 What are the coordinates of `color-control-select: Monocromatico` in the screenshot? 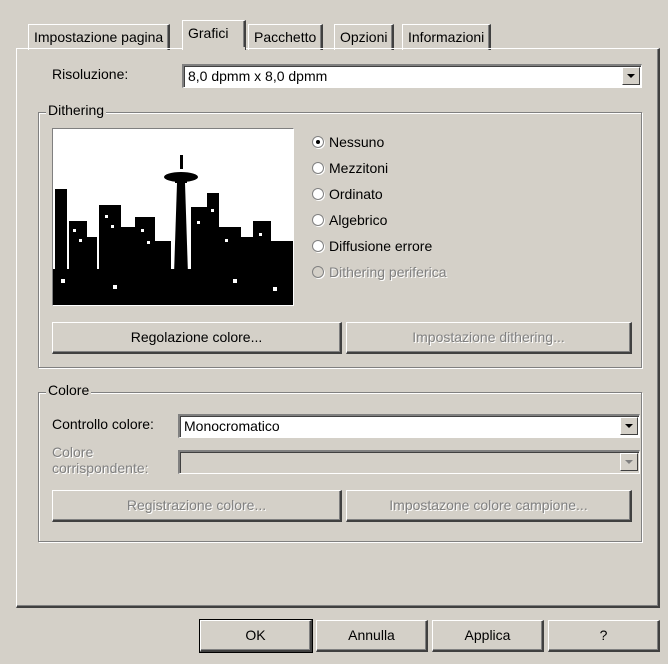 It's located at (409, 426).